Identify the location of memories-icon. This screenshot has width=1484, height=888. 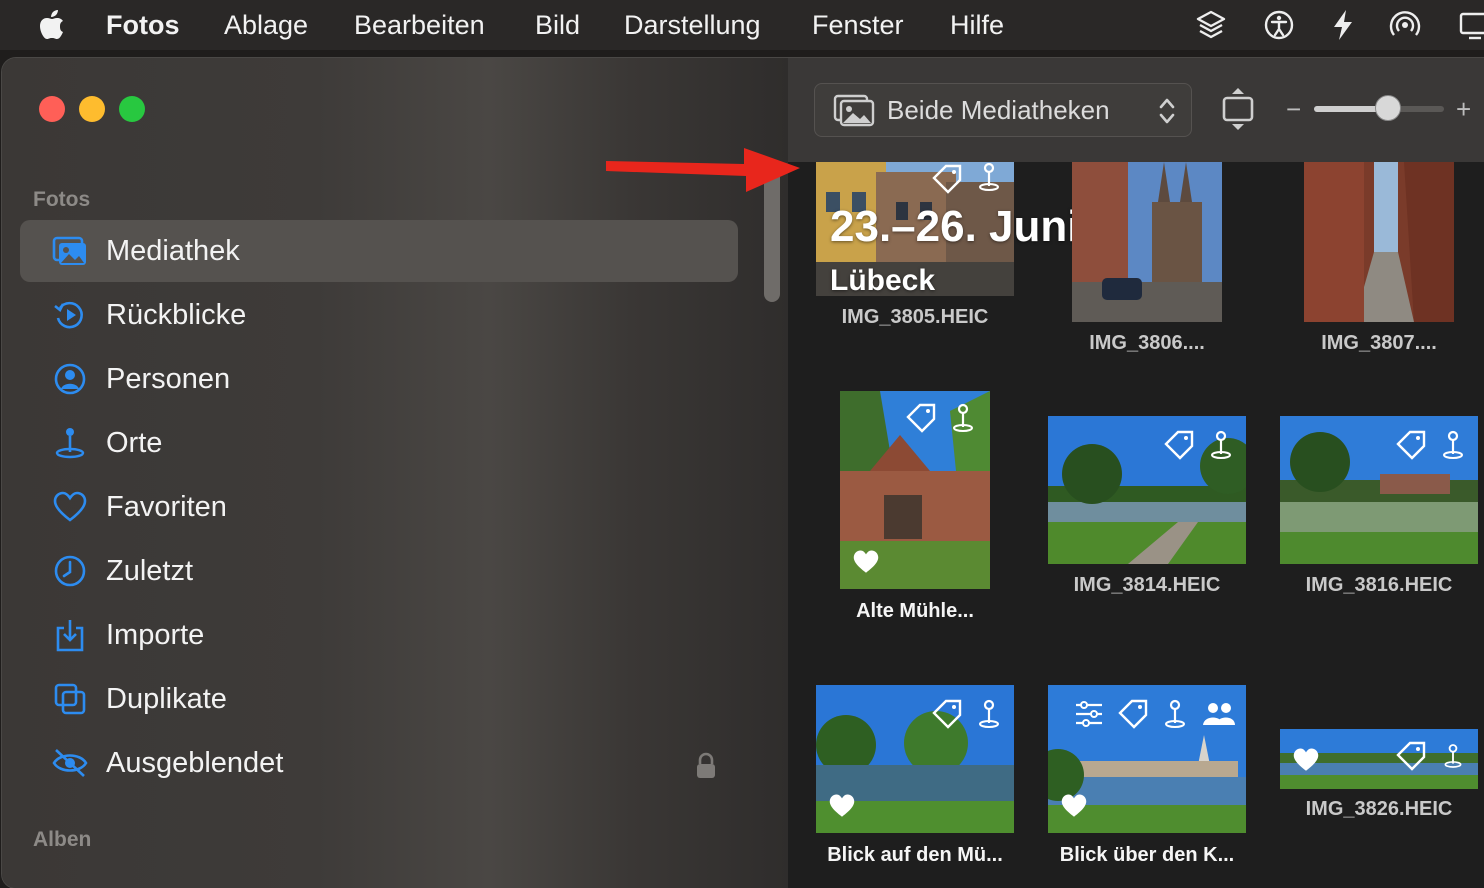
(68, 315).